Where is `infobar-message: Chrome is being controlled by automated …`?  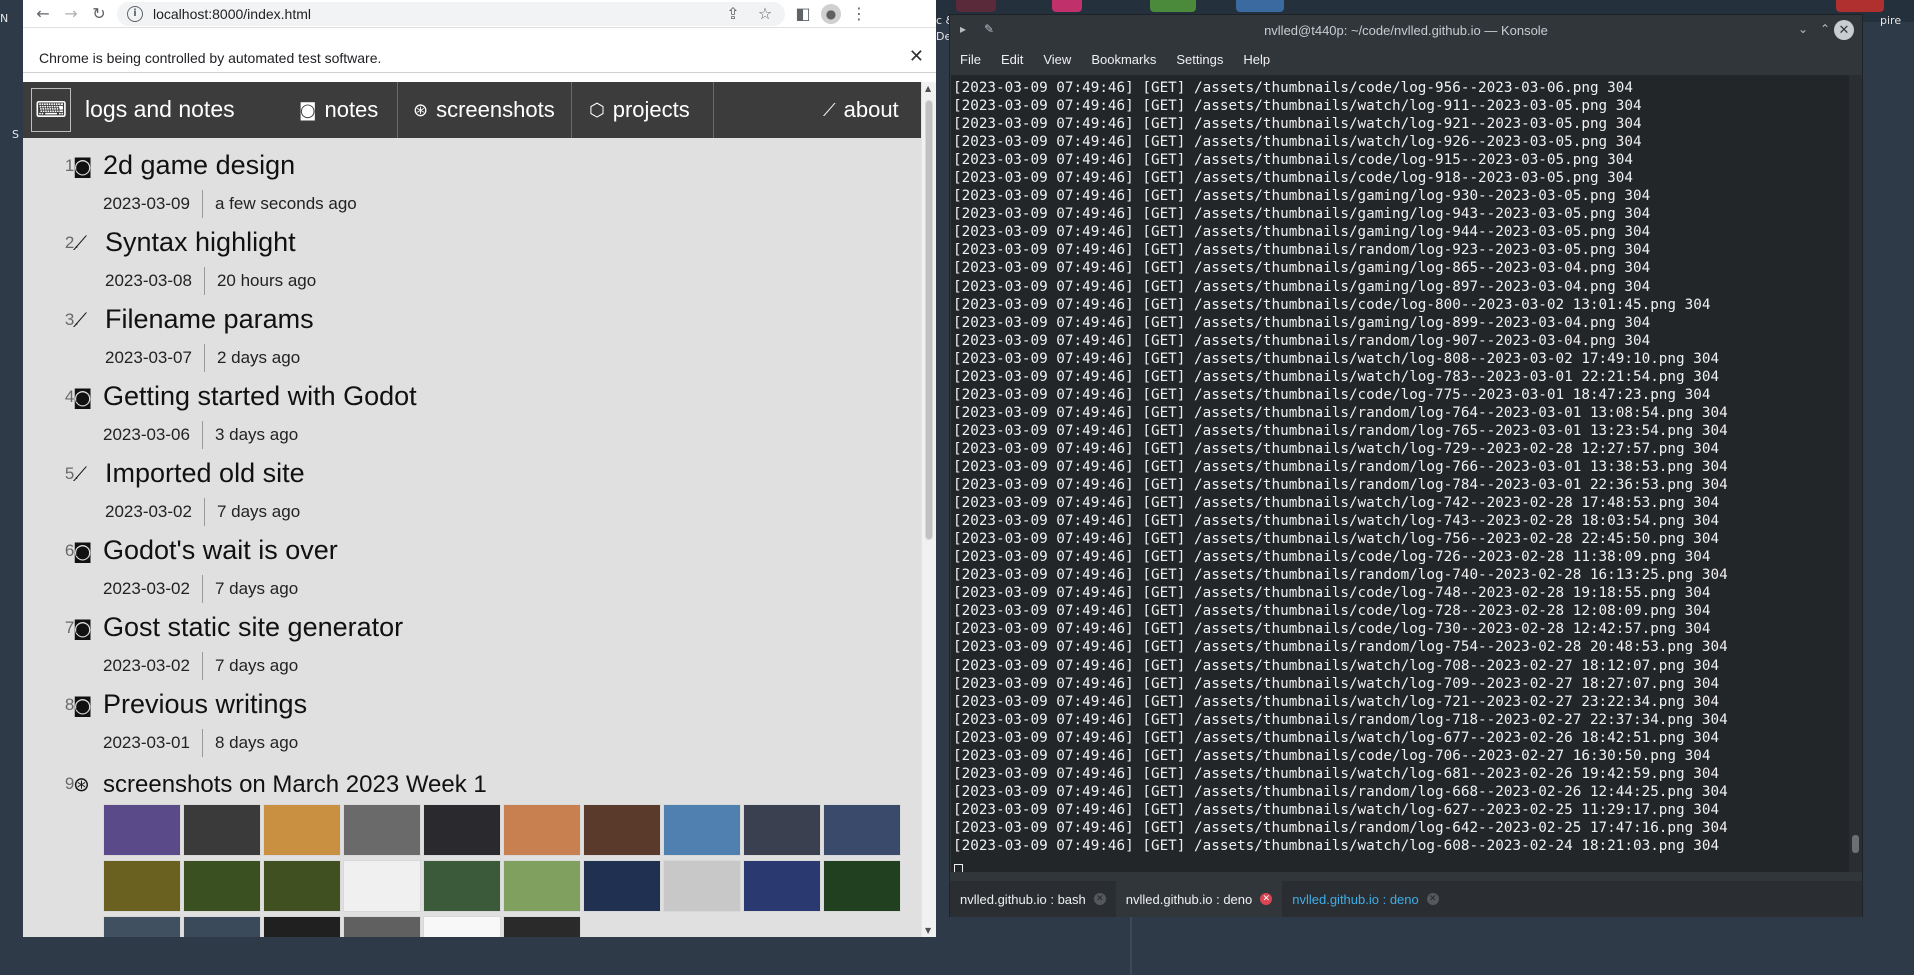 infobar-message: Chrome is being controlled by automated … is located at coordinates (210, 57).